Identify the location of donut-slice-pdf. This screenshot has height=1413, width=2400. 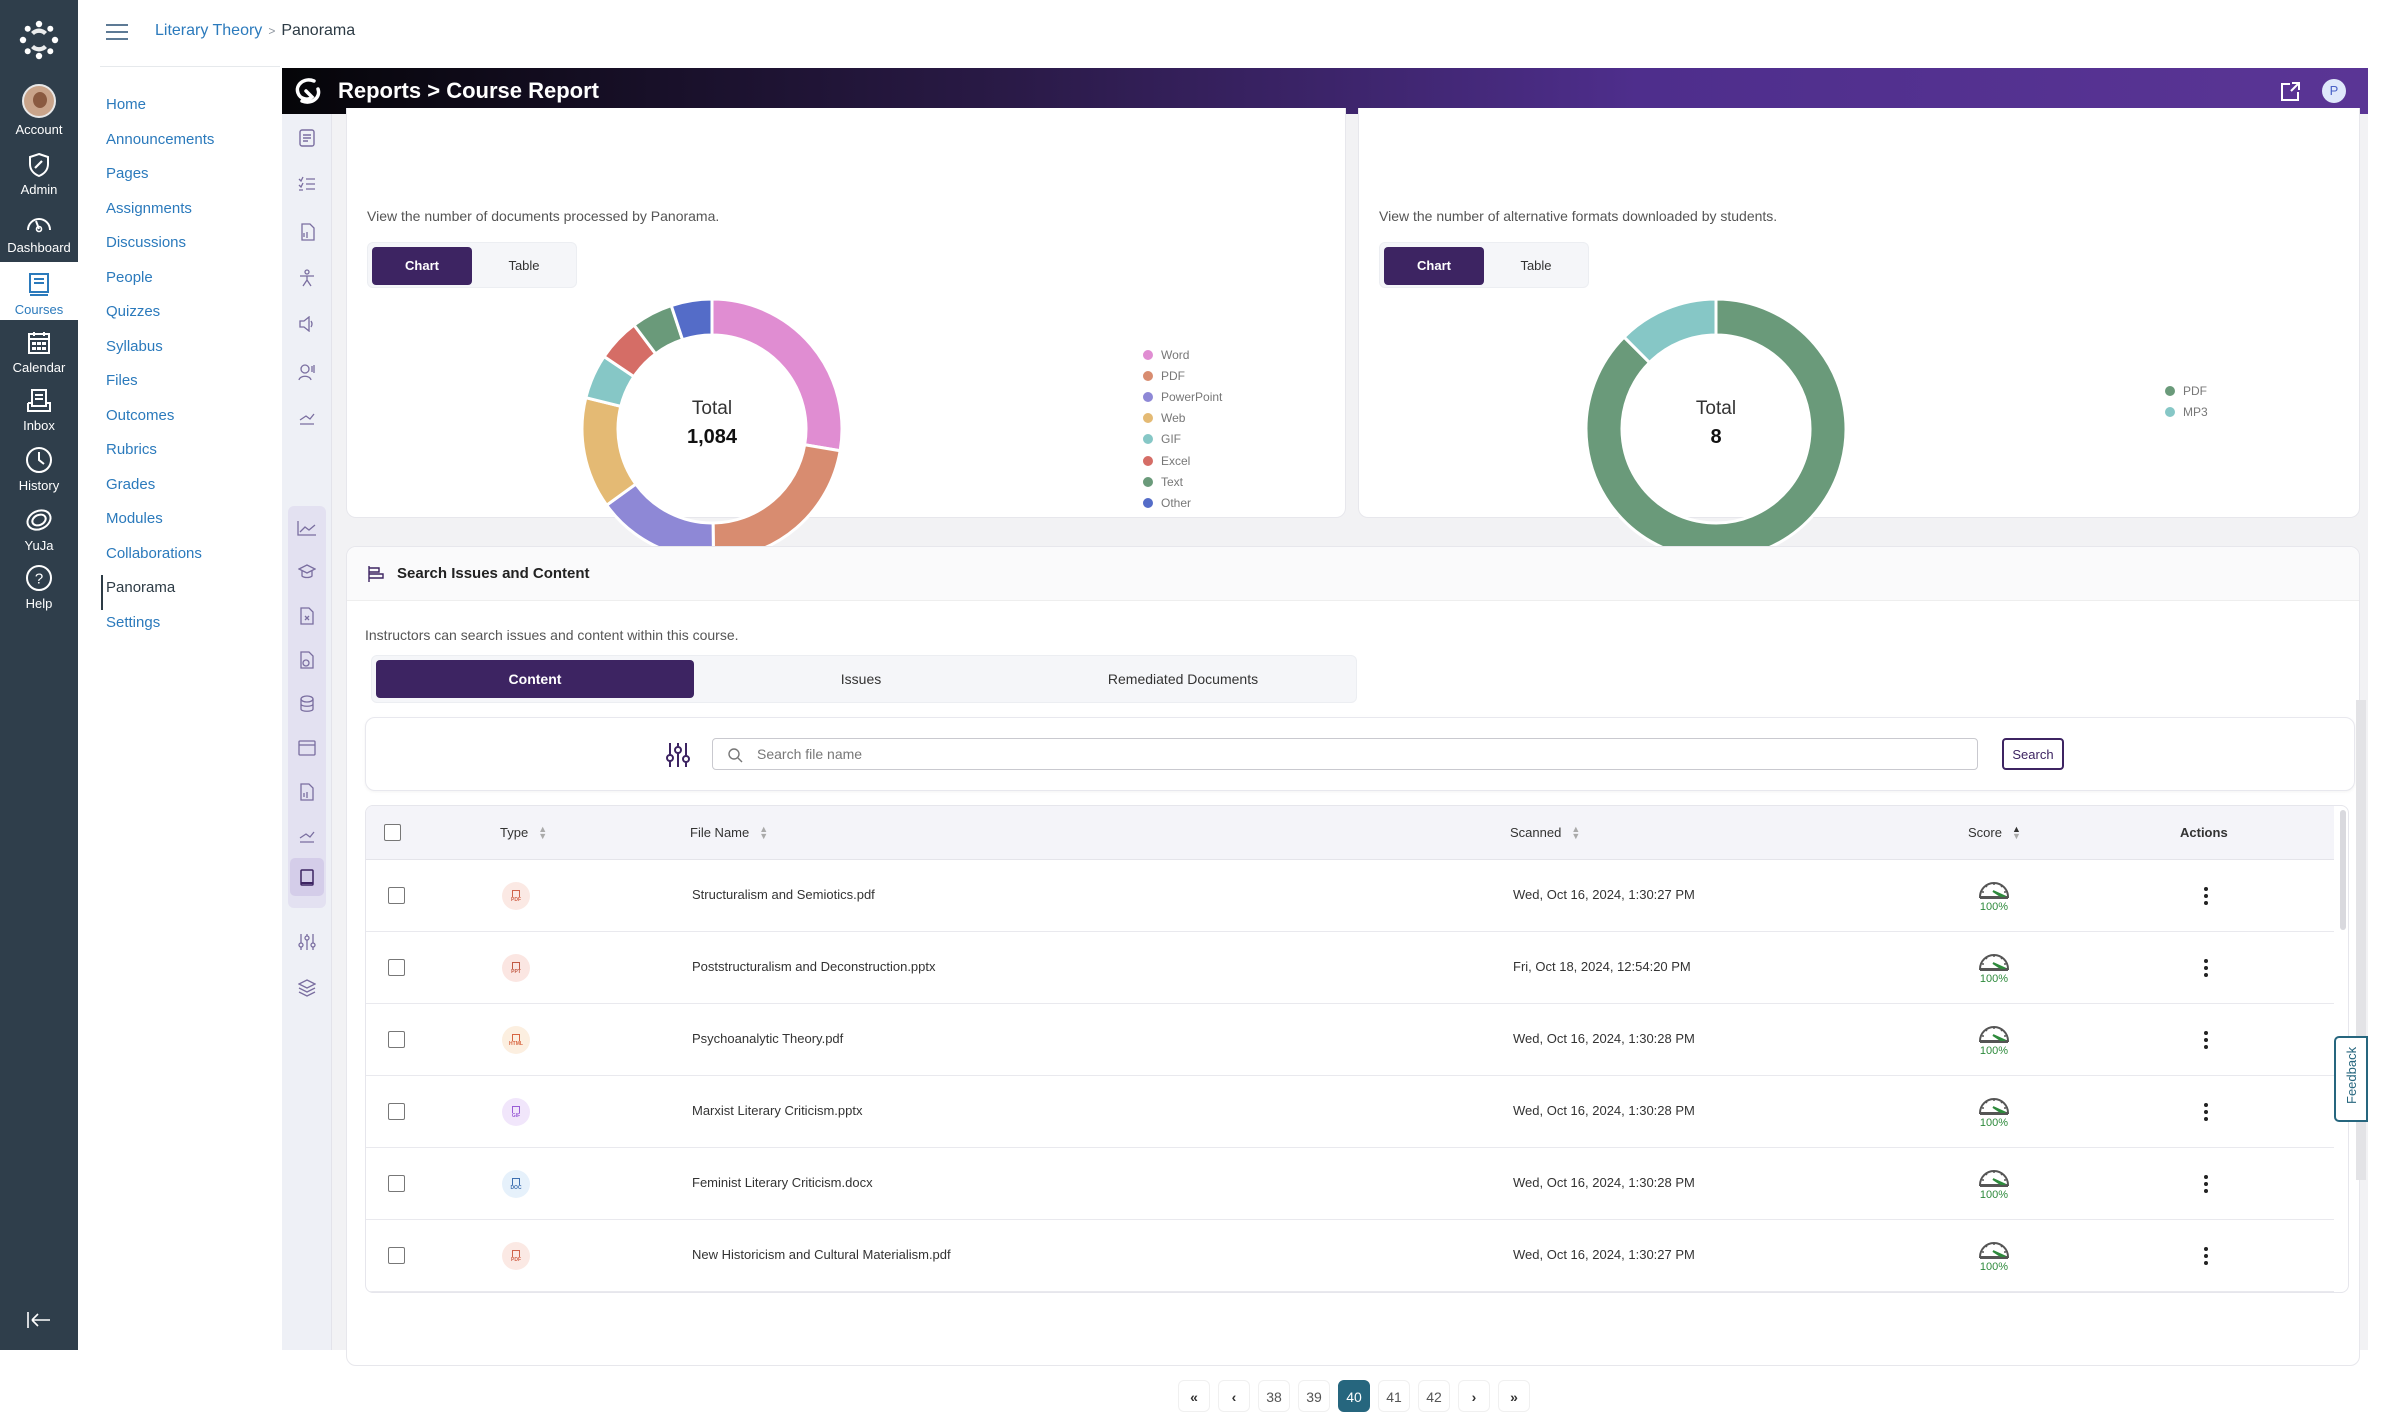
(776, 501).